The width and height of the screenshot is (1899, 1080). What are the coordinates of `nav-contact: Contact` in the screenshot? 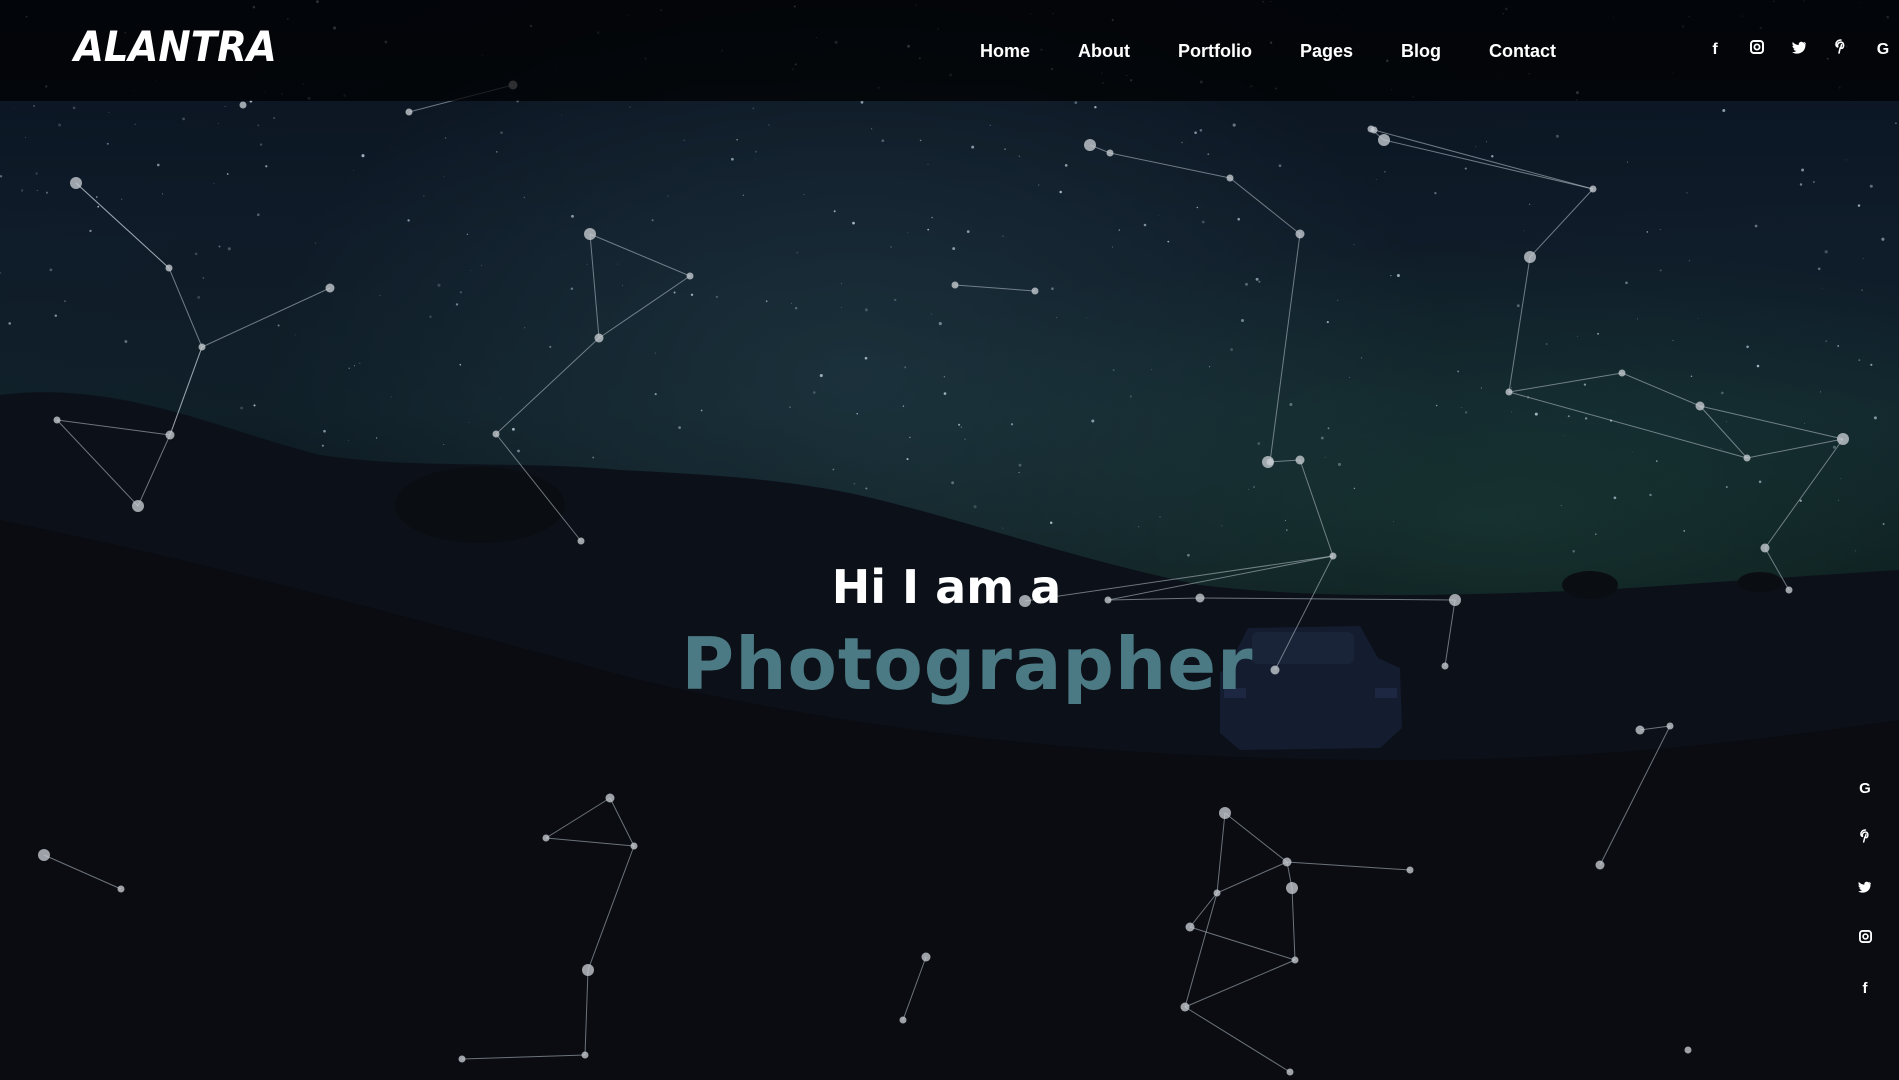 It's located at (1522, 51).